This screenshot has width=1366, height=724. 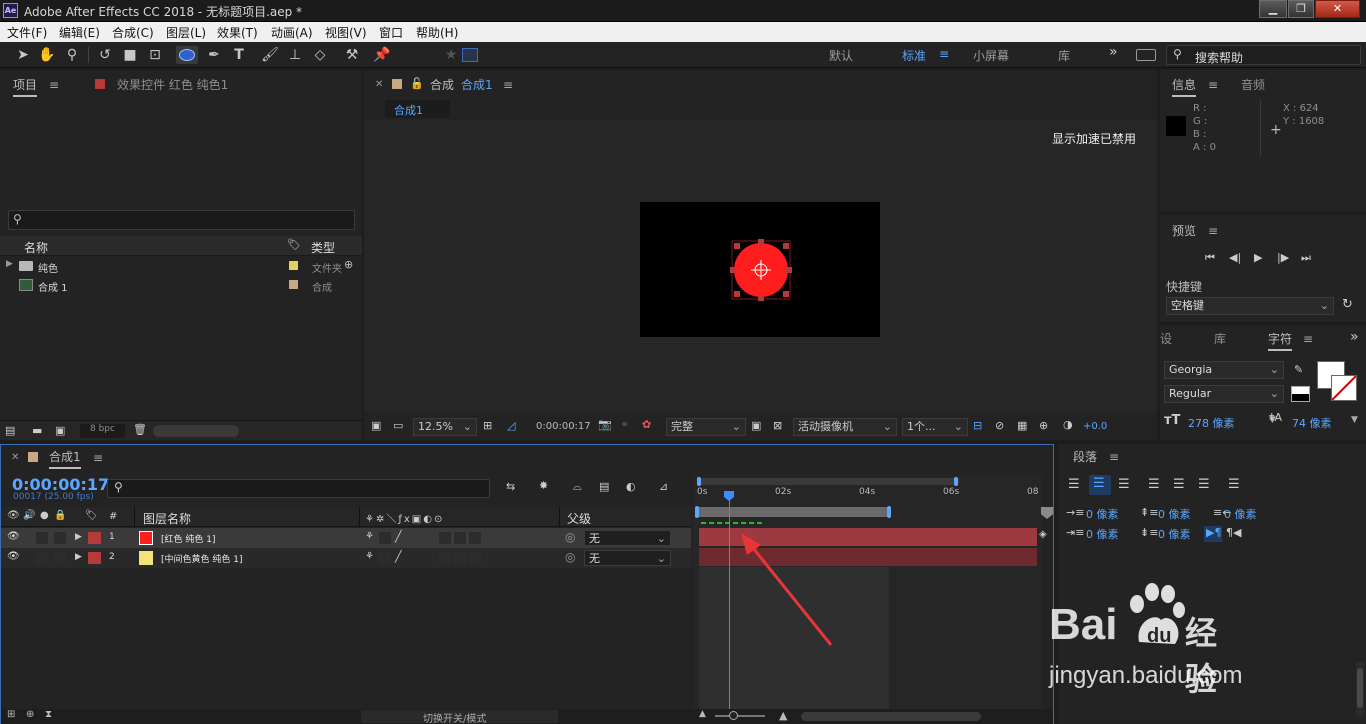 I want to click on timeline-icon: ▦, so click(x=1022, y=425).